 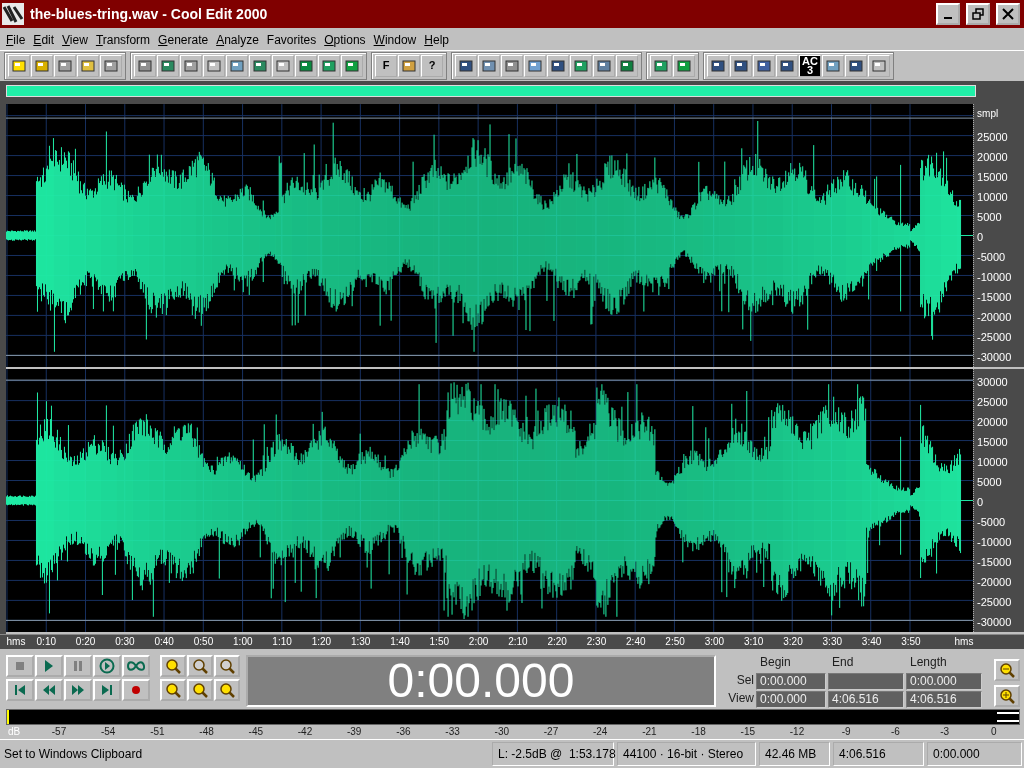 I want to click on record-button, so click(x=136, y=690).